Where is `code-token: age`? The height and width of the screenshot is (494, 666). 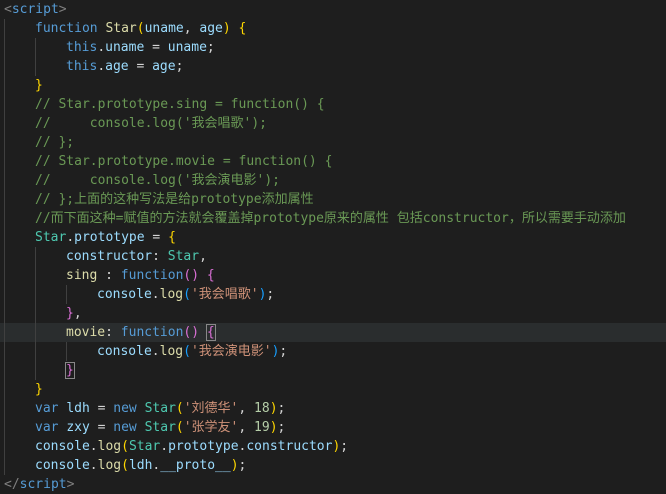 code-token: age is located at coordinates (164, 66).